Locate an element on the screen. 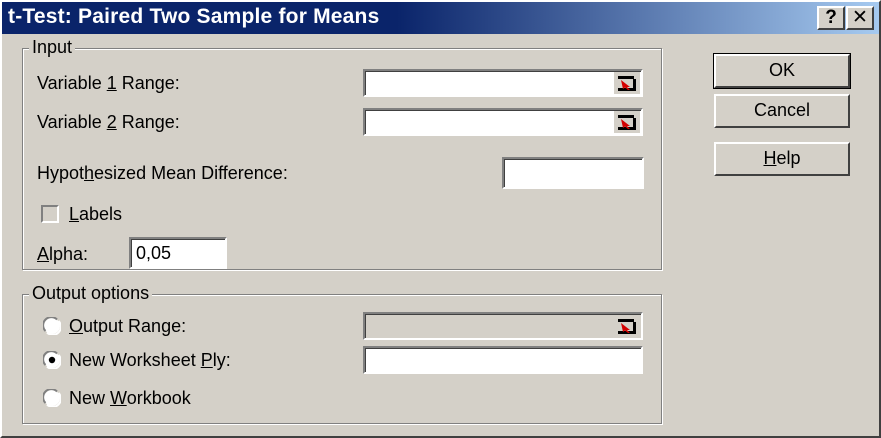 The width and height of the screenshot is (881, 438). output-range-radio is located at coordinates (52, 326).